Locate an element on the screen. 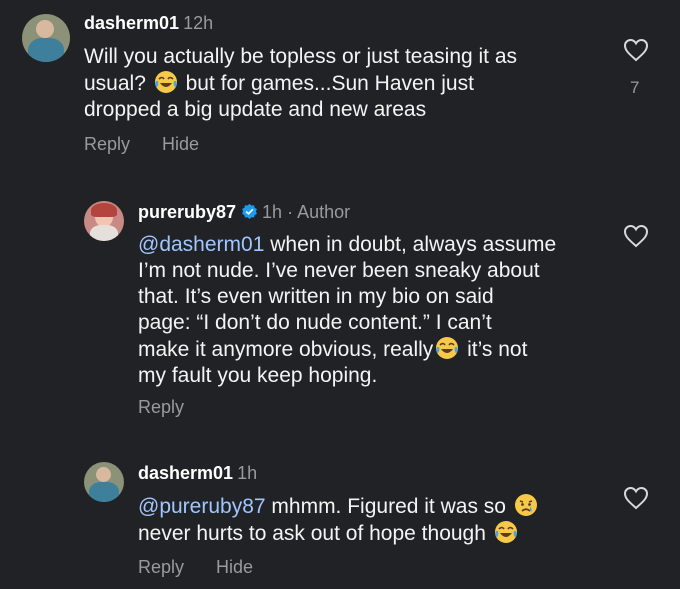  comment-text-part: make it anymore obvious, really is located at coordinates (286, 349).